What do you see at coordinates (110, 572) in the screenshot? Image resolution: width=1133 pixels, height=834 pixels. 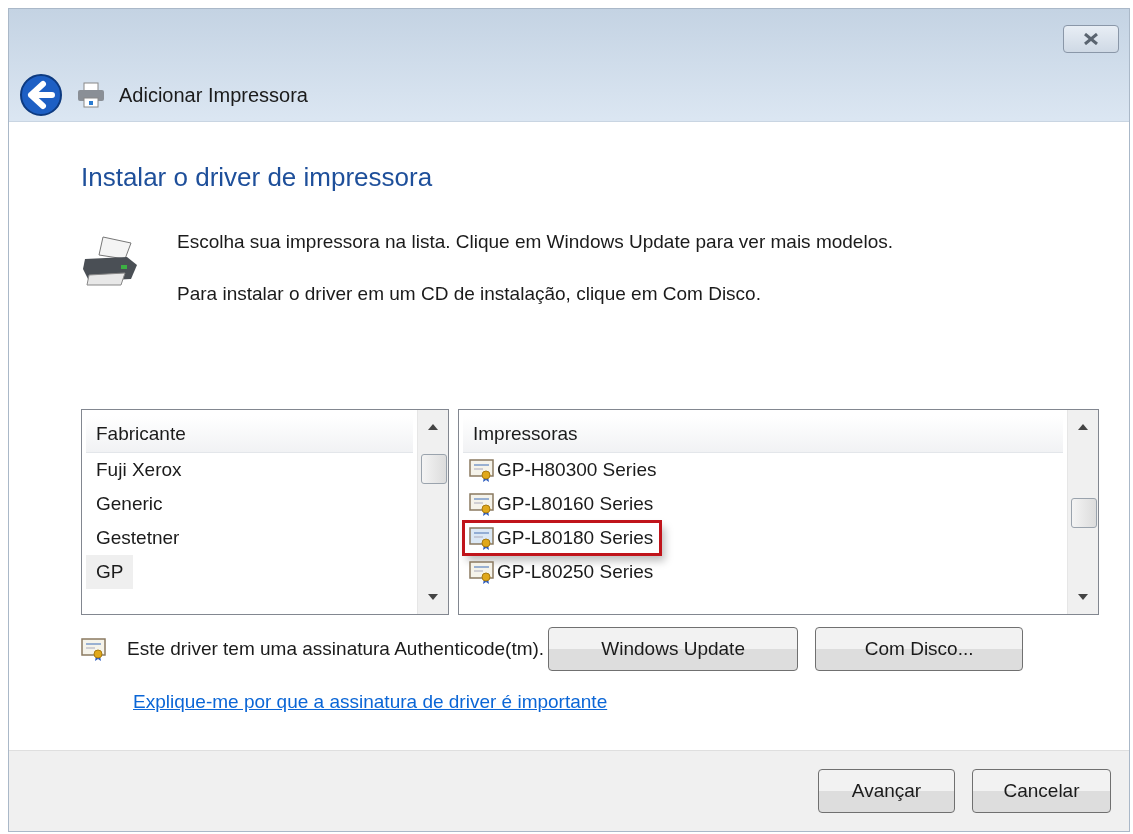 I see `list-item: GP` at bounding box center [110, 572].